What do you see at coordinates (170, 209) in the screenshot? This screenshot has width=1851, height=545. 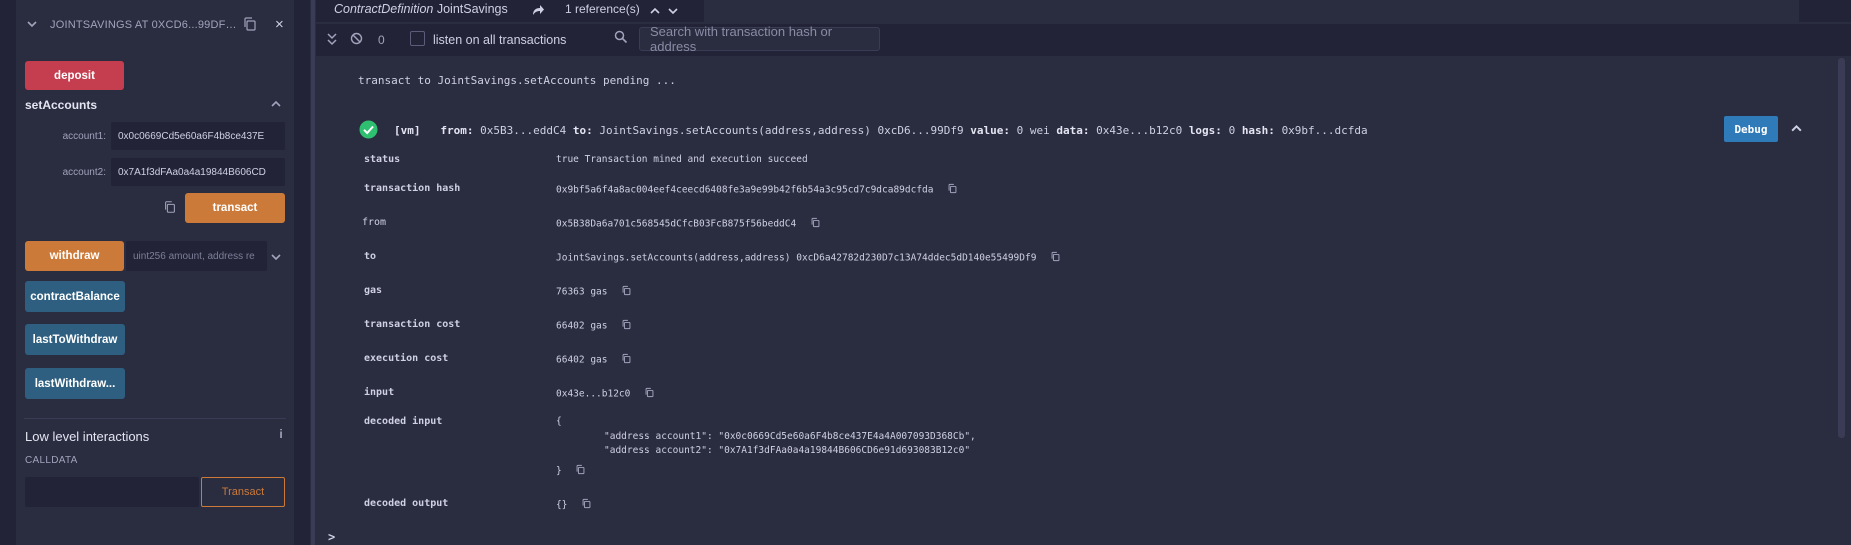 I see `copy-calldata-icon` at bounding box center [170, 209].